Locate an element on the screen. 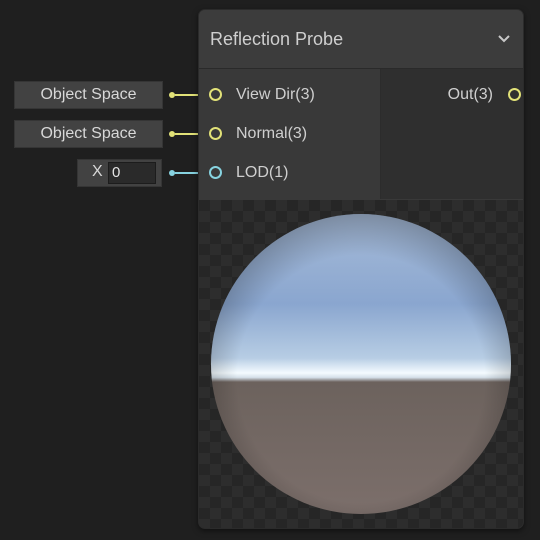 The width and height of the screenshot is (540, 540). normal-space-value: Object Space is located at coordinates (88, 133).